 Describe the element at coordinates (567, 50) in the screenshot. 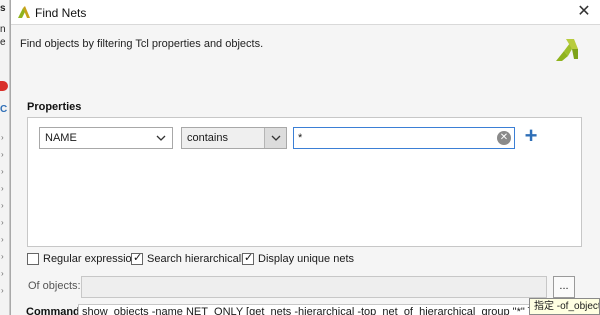

I see `xilinx-logo-icon` at that location.